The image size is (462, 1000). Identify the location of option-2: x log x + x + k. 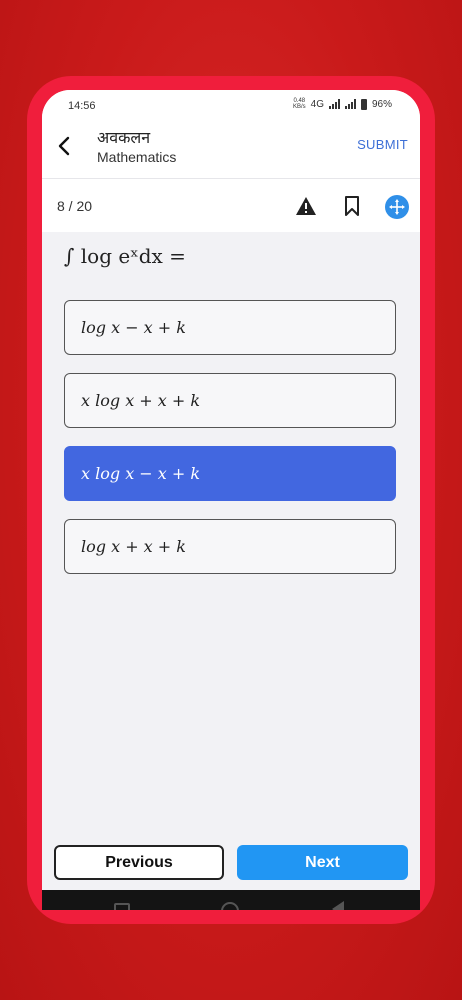
(230, 400).